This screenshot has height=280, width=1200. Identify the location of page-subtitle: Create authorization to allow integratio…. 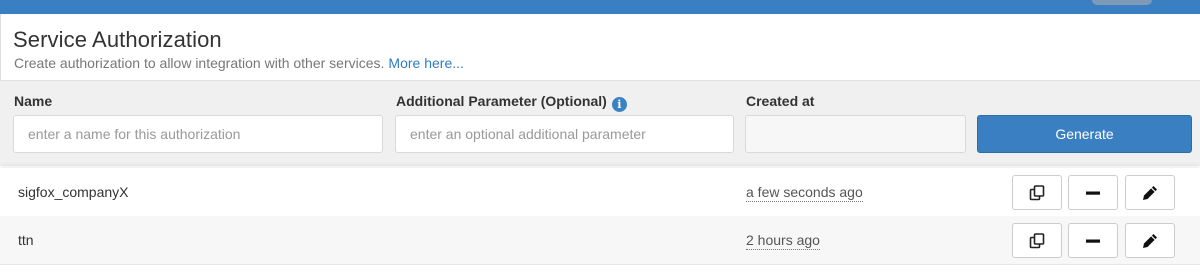
(239, 63).